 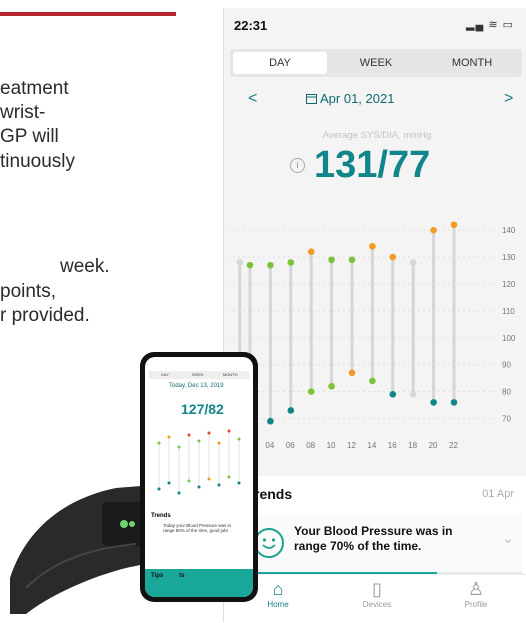 I want to click on small-tab-week: WEEK, so click(x=197, y=374).